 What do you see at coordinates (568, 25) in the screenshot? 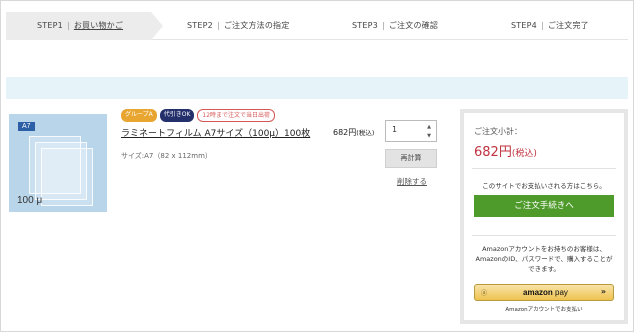
I see `step-4-label: ご注文完了` at bounding box center [568, 25].